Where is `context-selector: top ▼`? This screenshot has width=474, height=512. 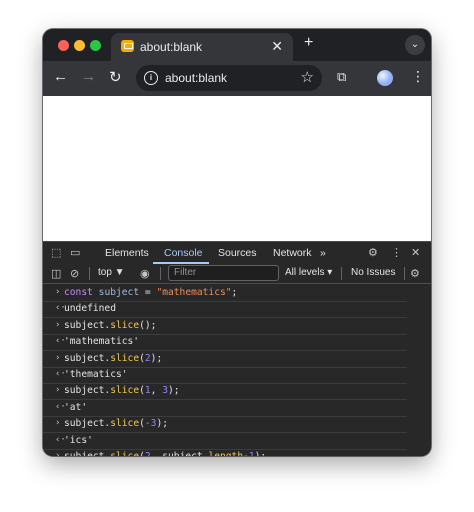
context-selector: top ▼ is located at coordinates (111, 272).